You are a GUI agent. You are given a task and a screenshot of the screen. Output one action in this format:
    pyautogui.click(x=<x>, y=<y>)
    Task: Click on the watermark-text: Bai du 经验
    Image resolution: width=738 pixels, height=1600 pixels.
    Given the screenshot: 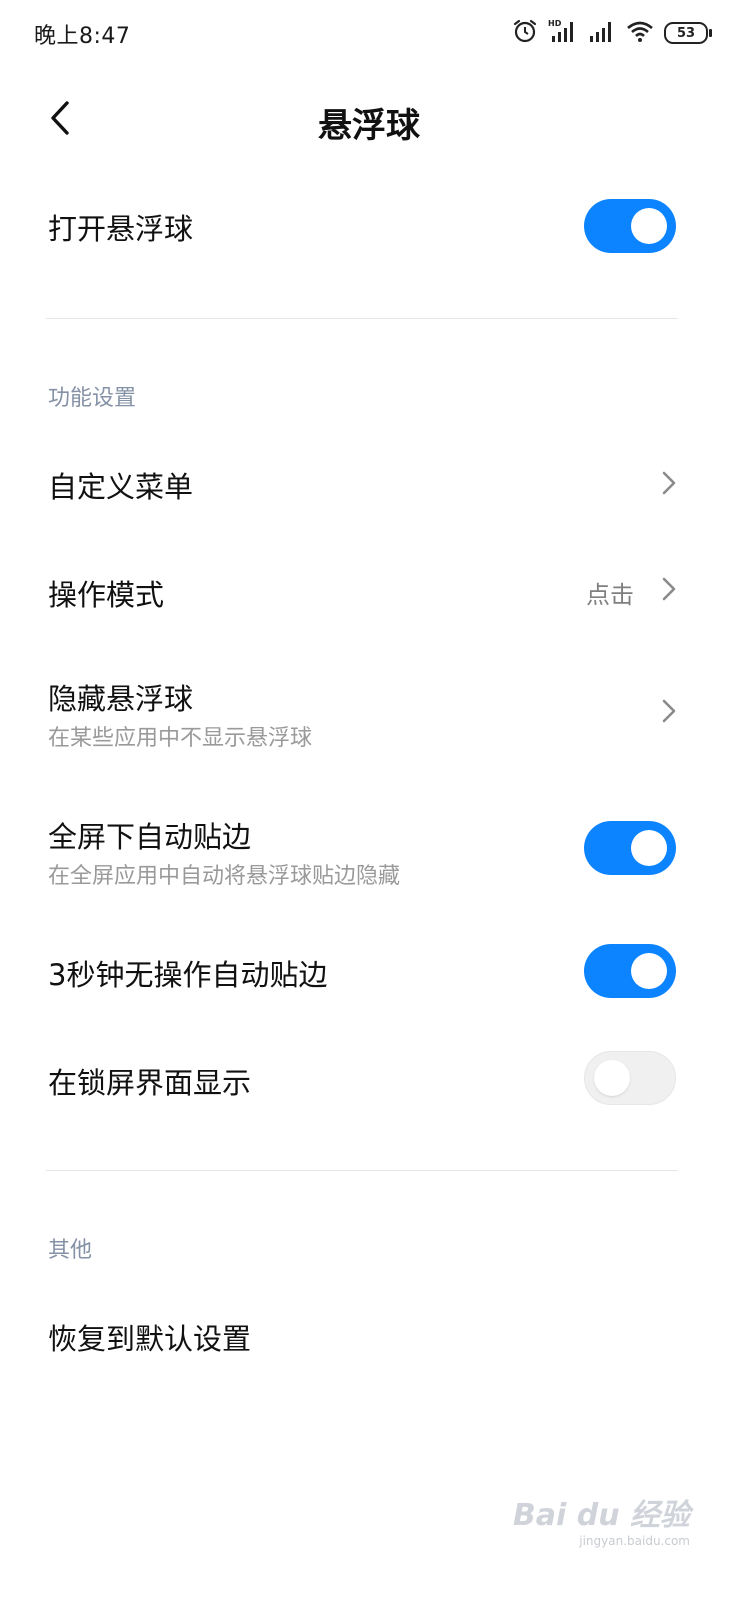 What is the action you would take?
    pyautogui.click(x=601, y=1515)
    